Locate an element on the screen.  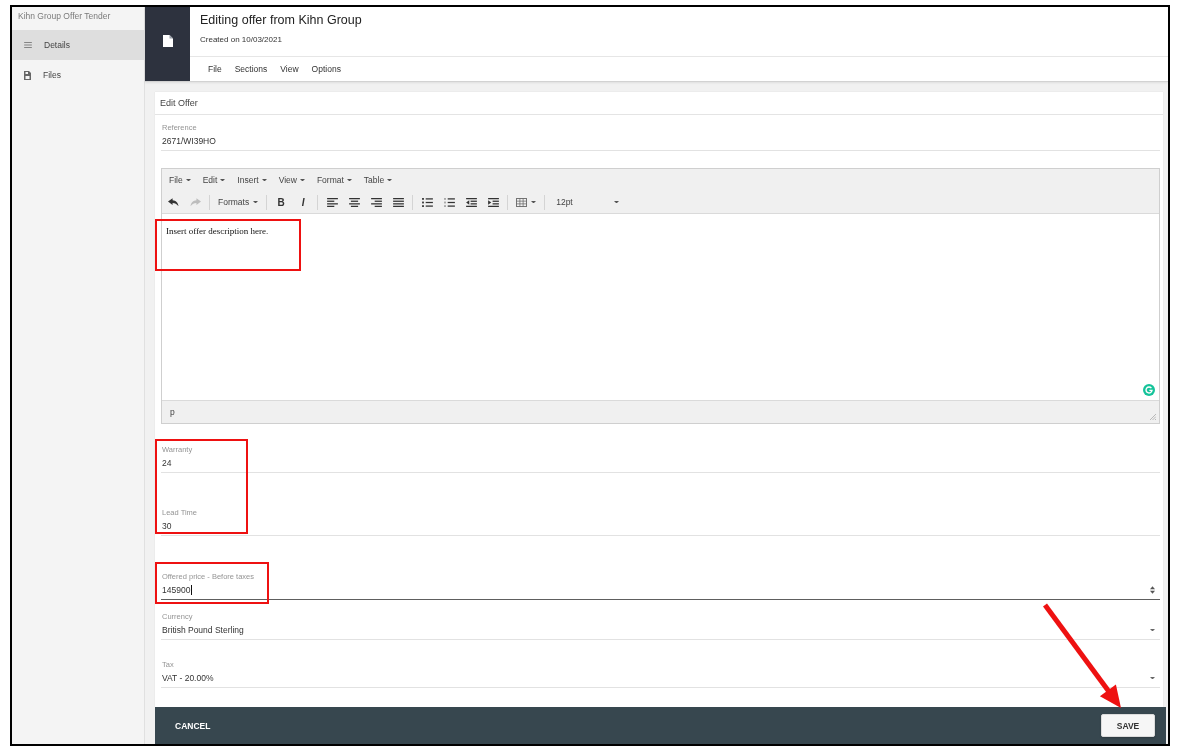
description-text: Insert offer description here. is located at coordinates (217, 231).